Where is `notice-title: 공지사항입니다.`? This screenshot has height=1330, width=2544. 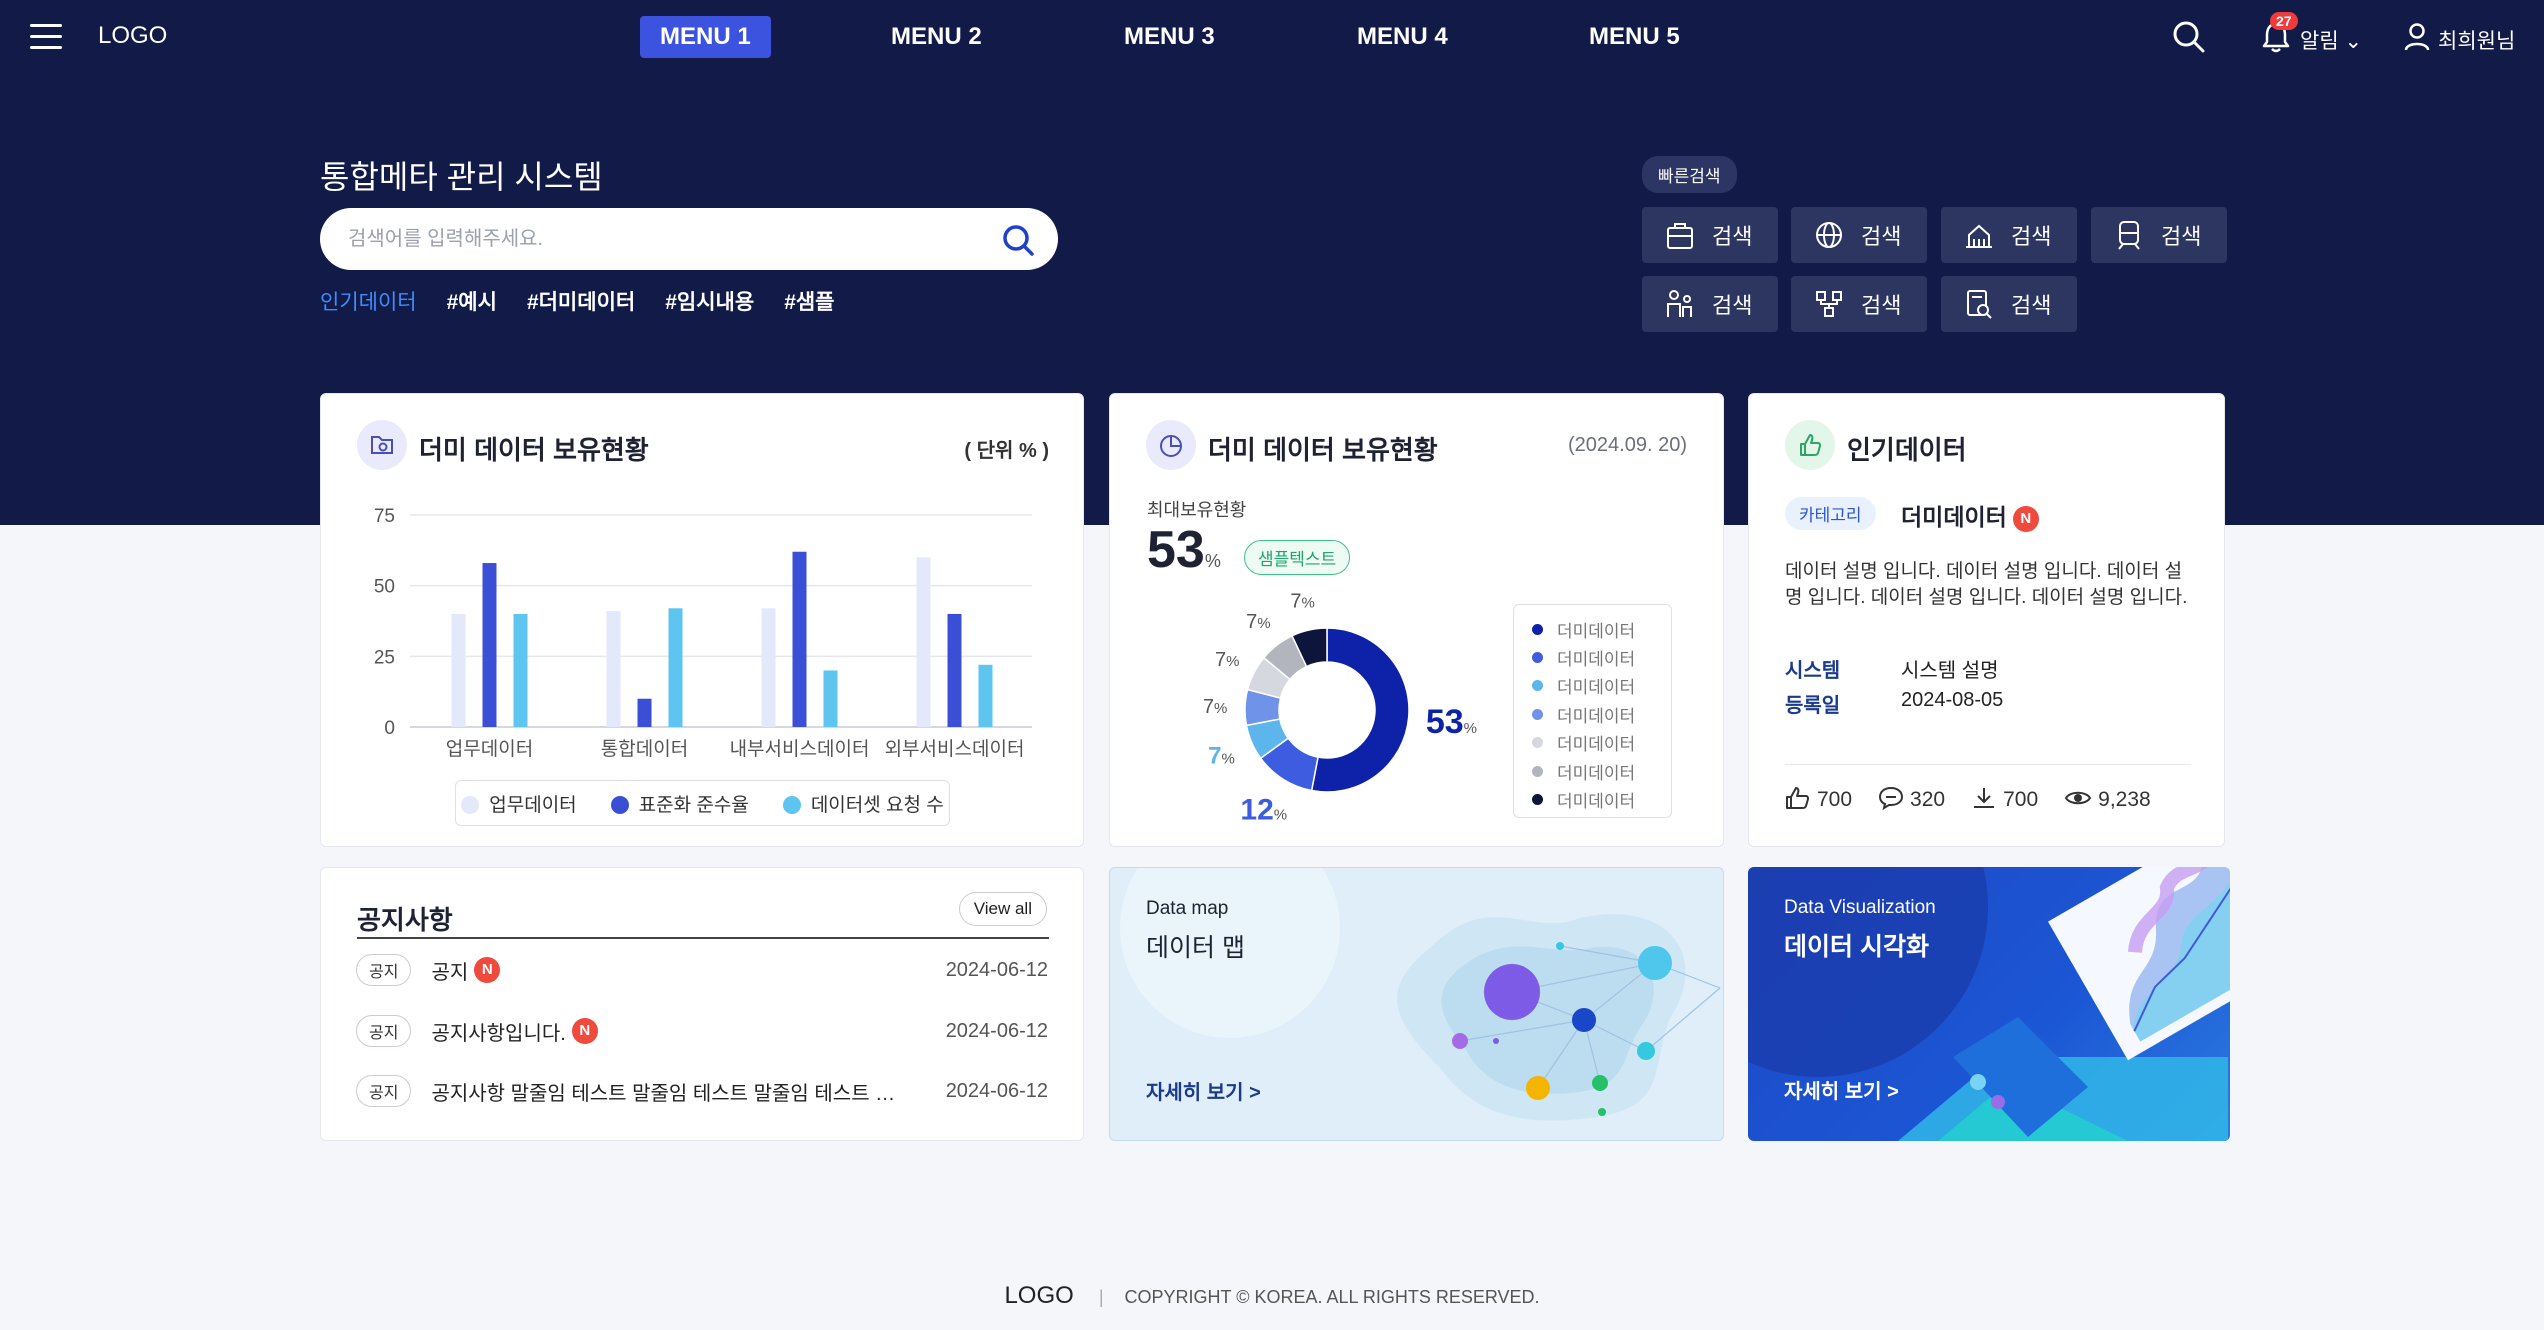
notice-title: 공지사항입니다. is located at coordinates (498, 1033).